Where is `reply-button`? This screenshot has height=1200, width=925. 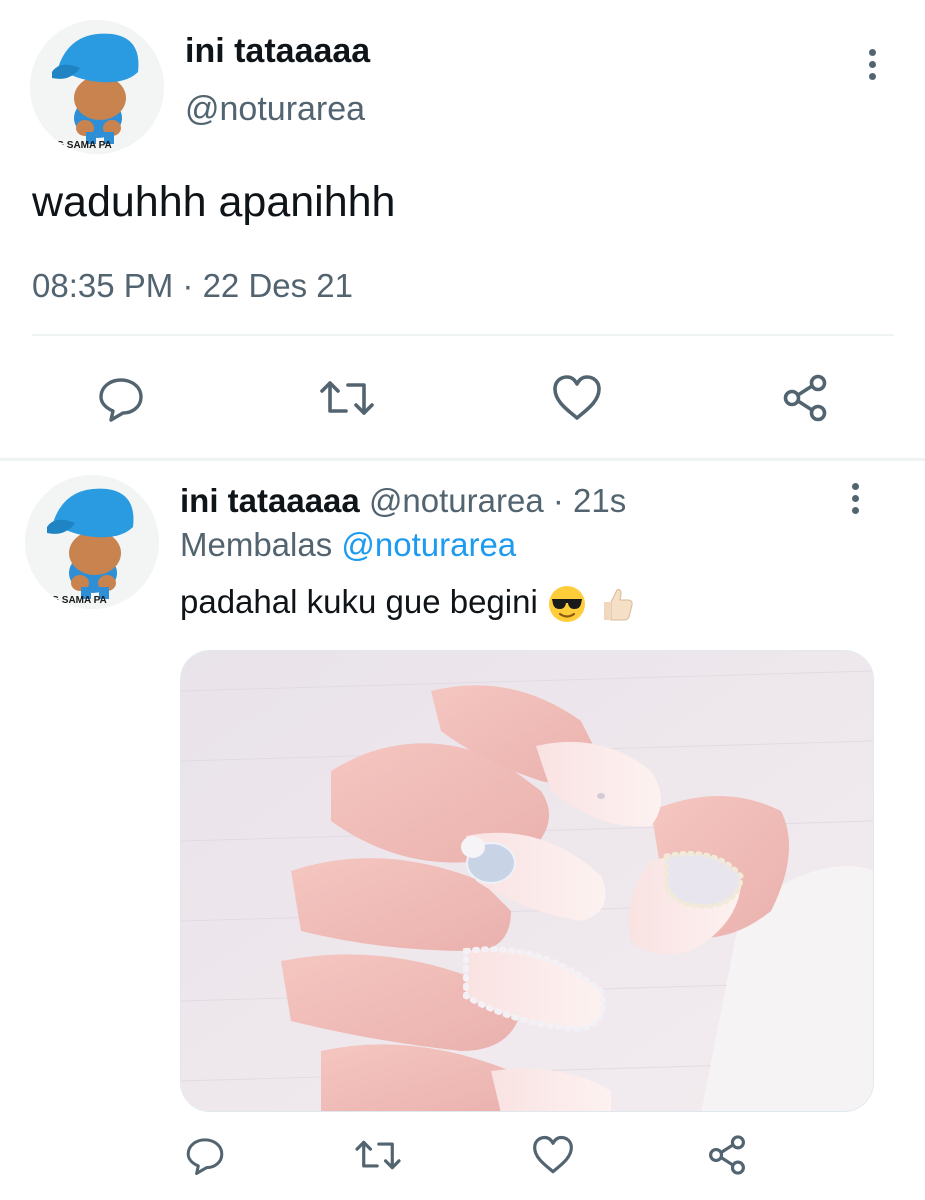 reply-button is located at coordinates (121, 398).